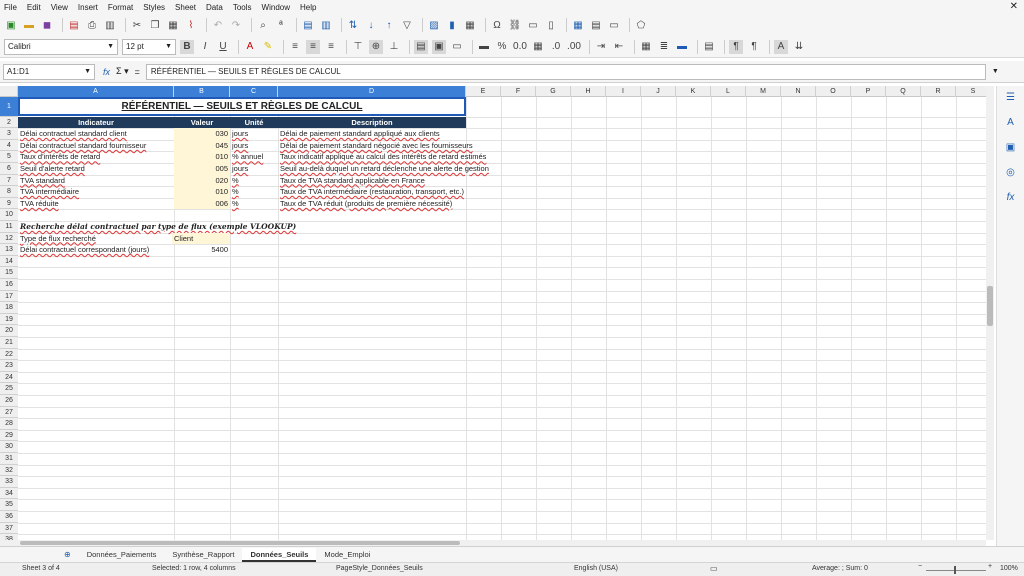  I want to click on indicator-cell: Taux d'intérêts de retard, so click(96, 157).